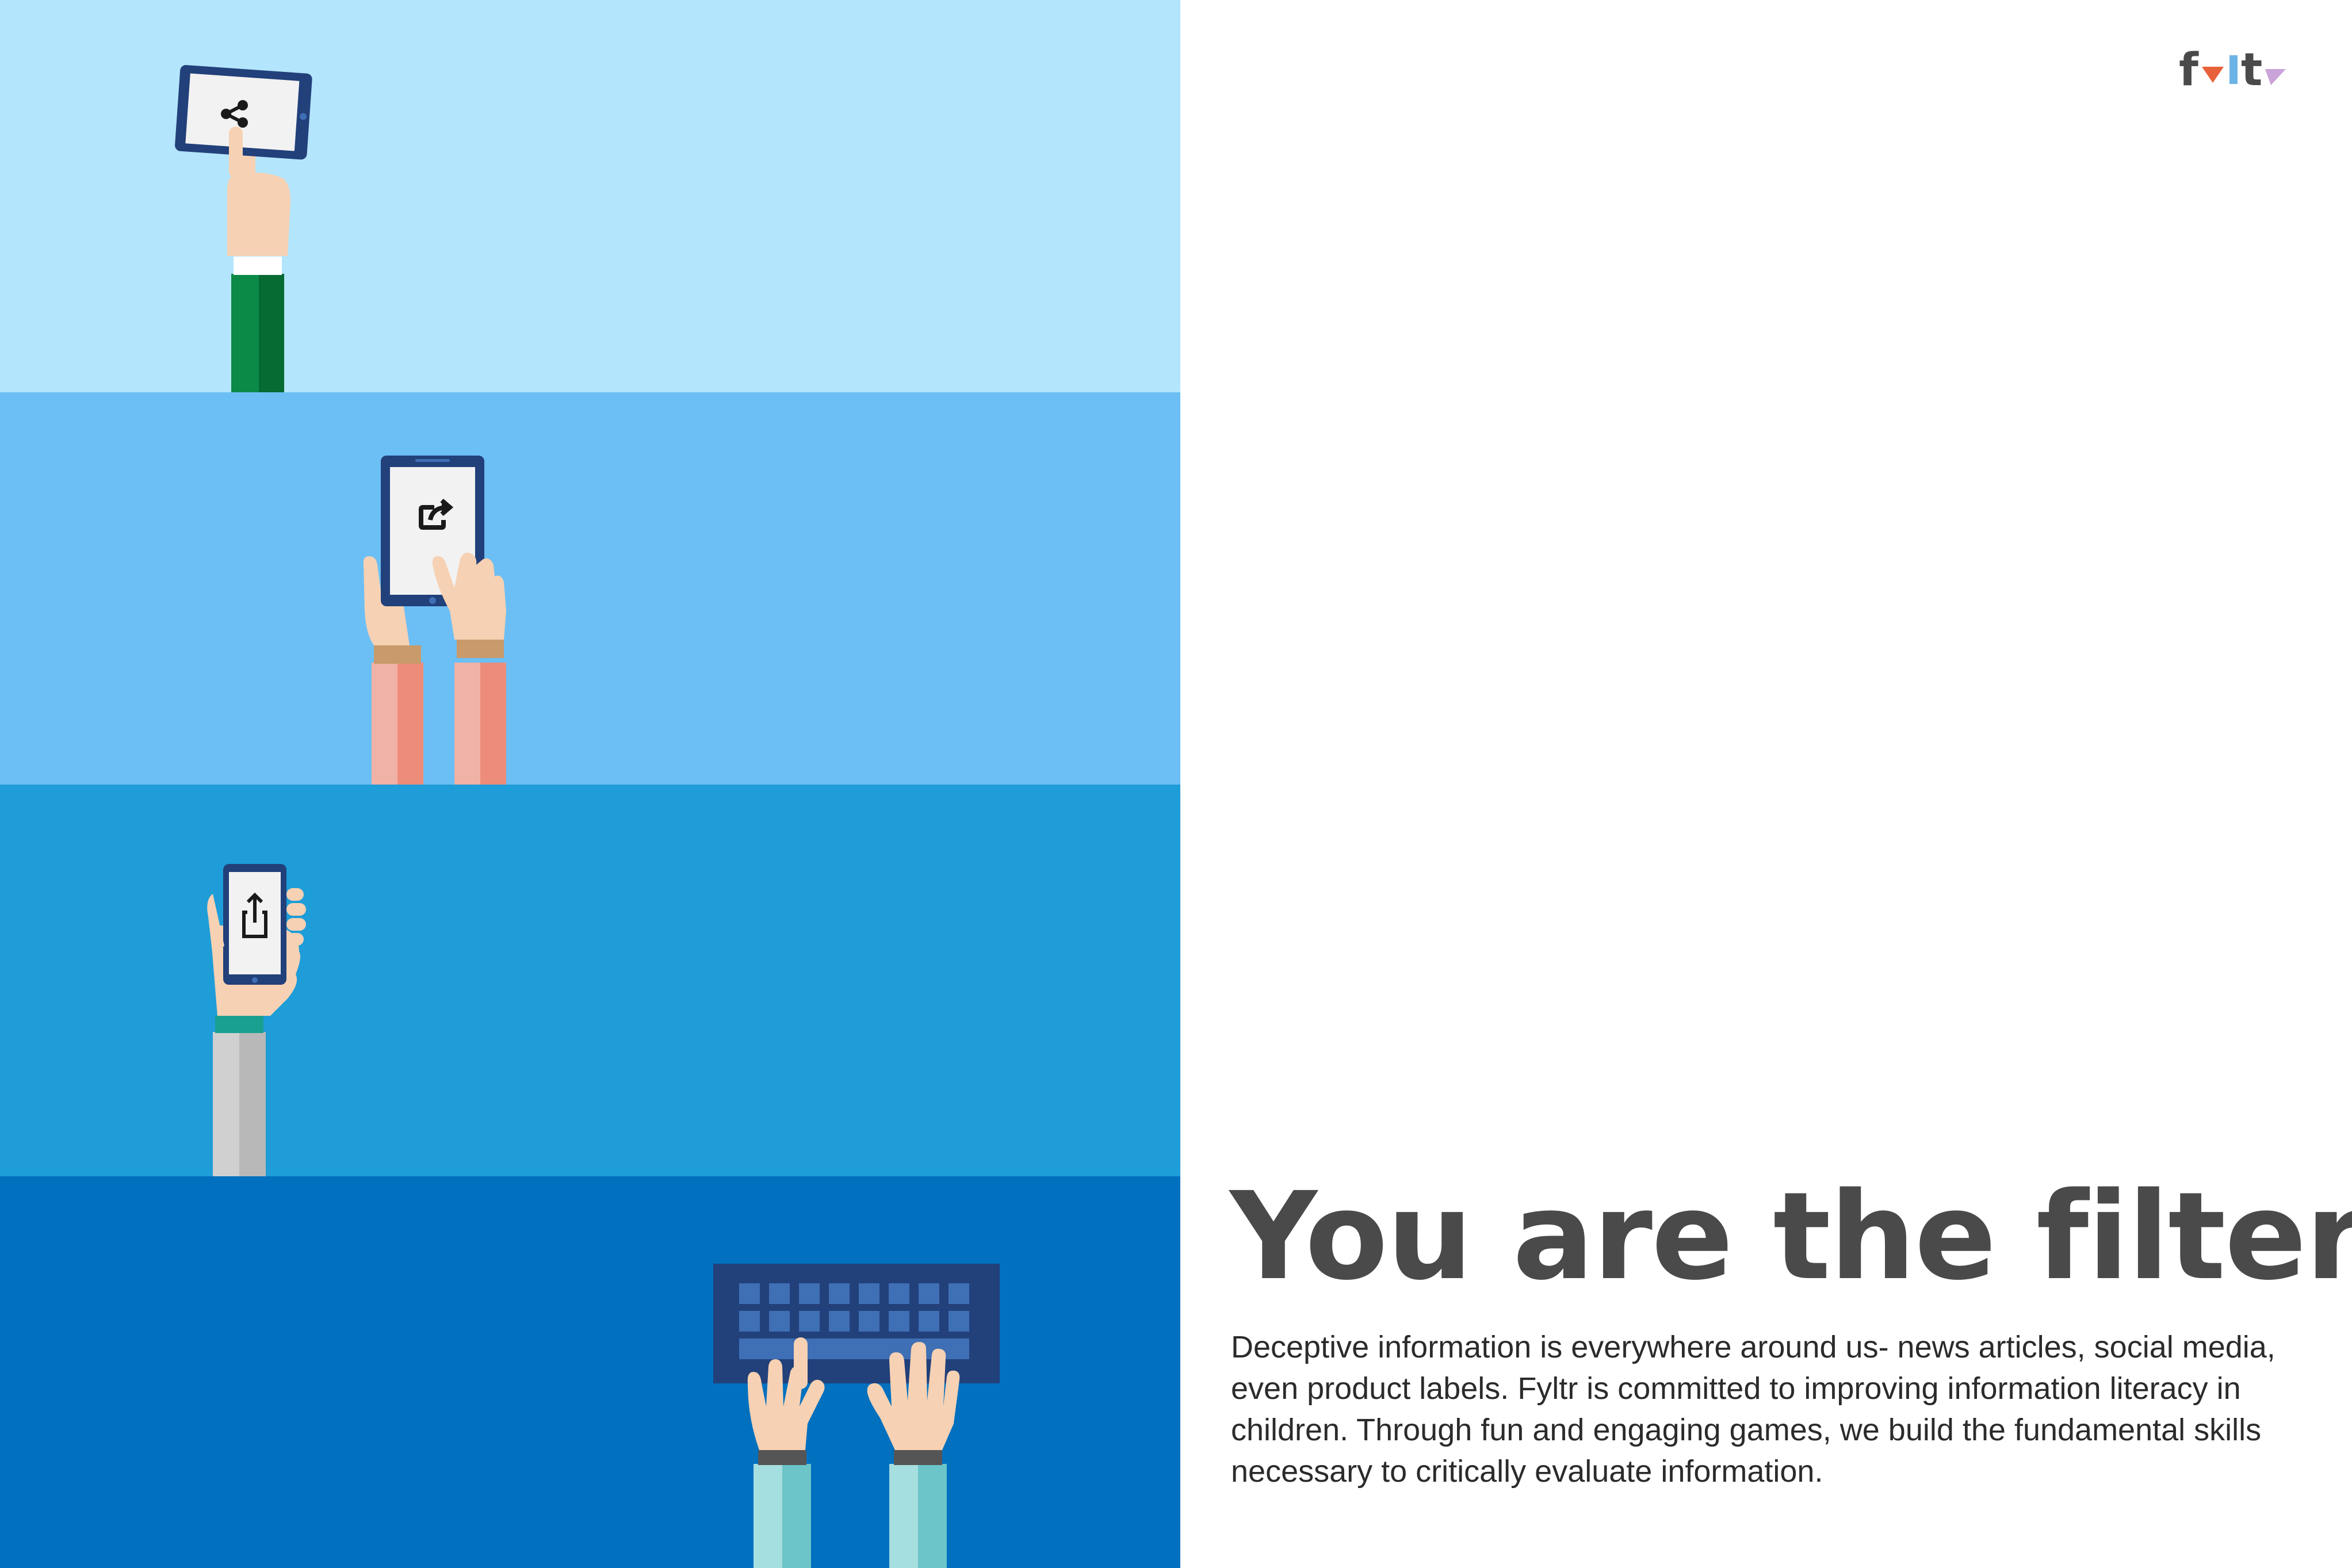 The height and width of the screenshot is (1568, 2352). I want to click on band-keyboard, so click(590, 1372).